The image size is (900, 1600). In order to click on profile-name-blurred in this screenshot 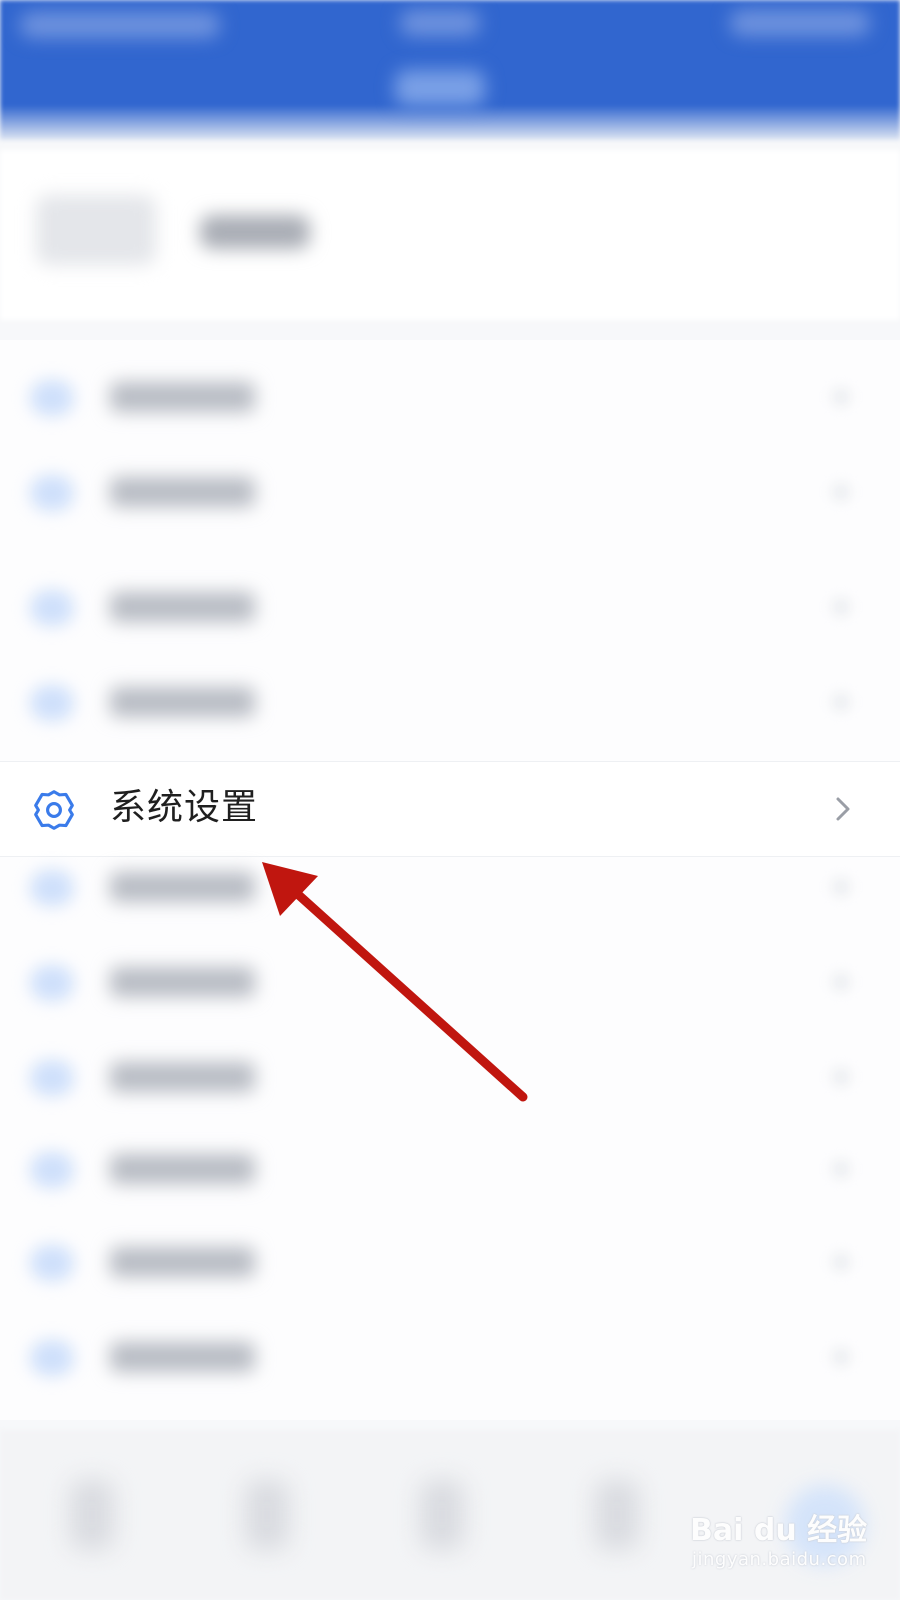, I will do `click(255, 232)`.